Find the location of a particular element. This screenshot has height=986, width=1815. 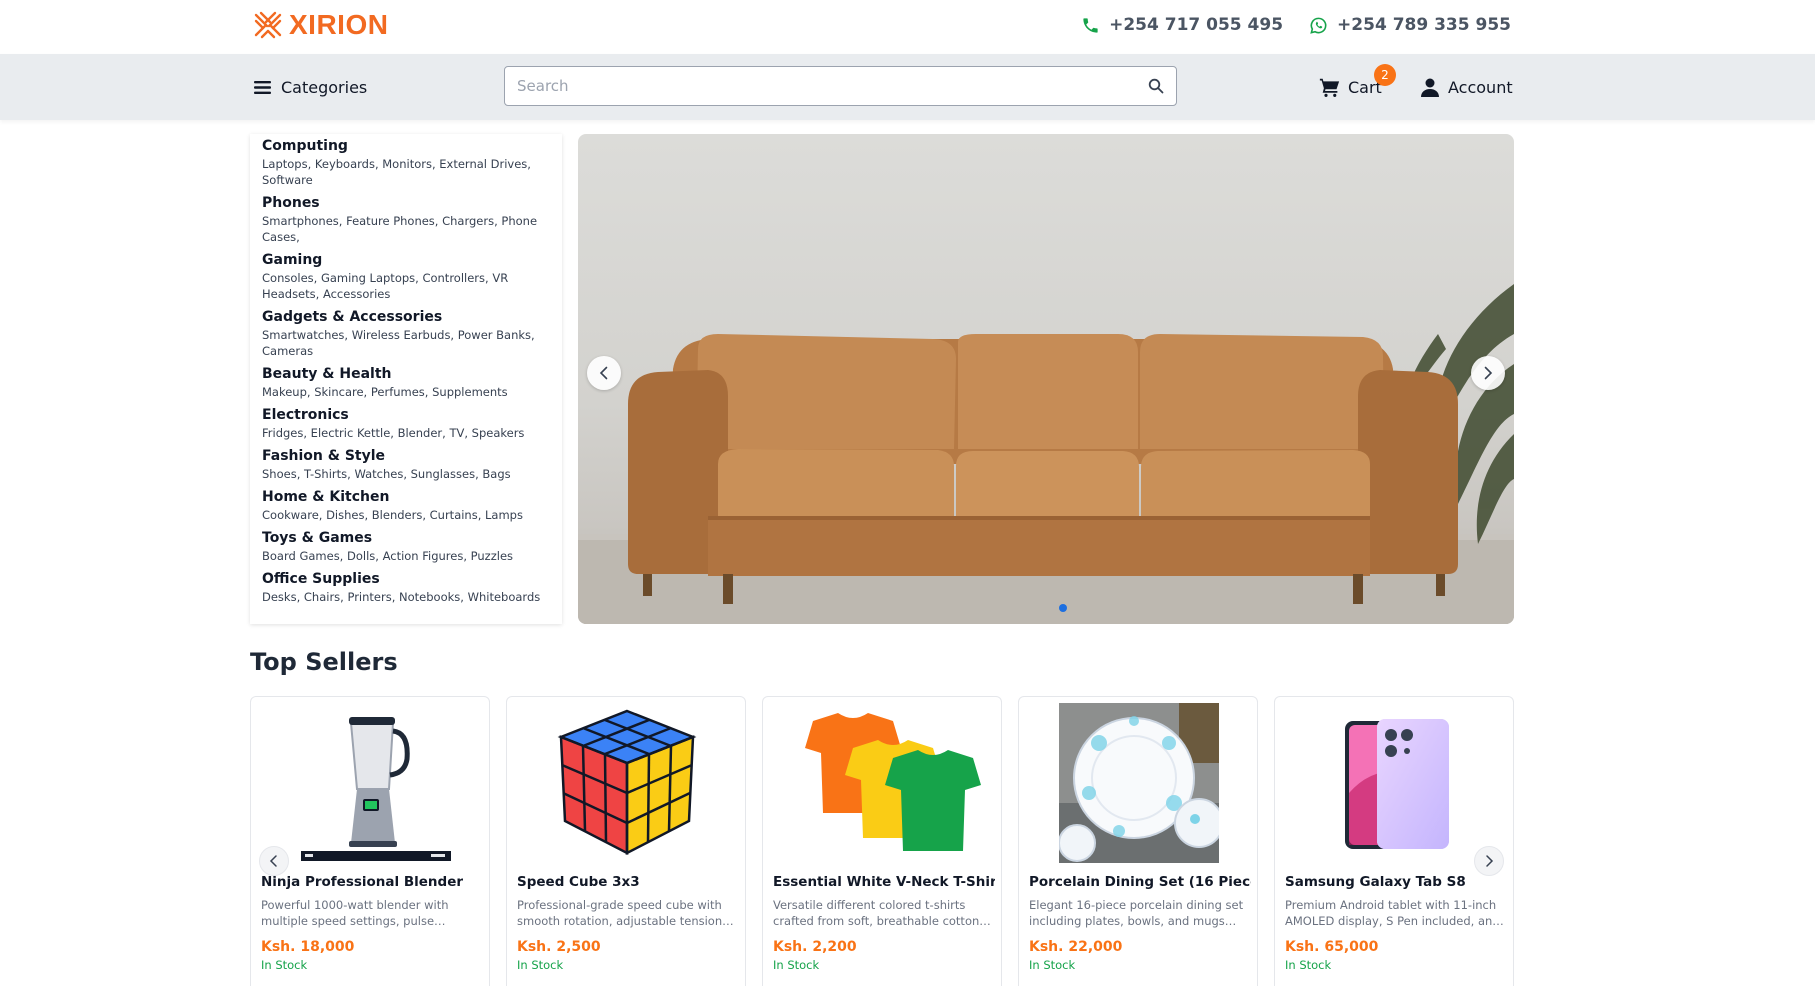

hero-slide-indicator-active is located at coordinates (1063, 608).